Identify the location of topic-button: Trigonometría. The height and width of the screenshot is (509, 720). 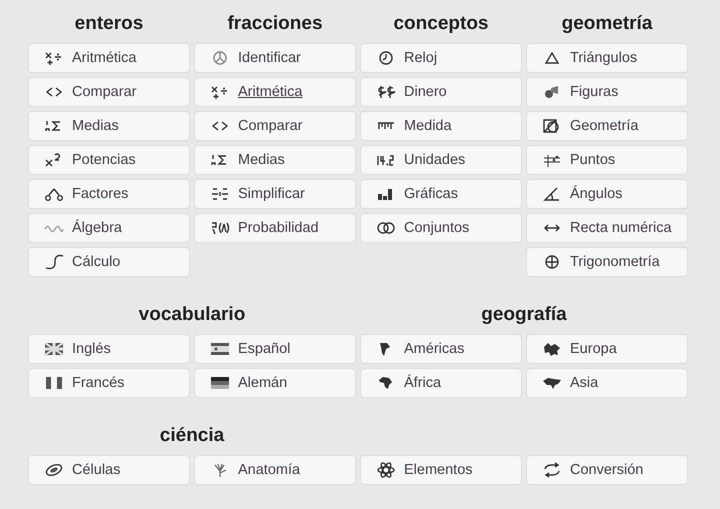
(607, 262).